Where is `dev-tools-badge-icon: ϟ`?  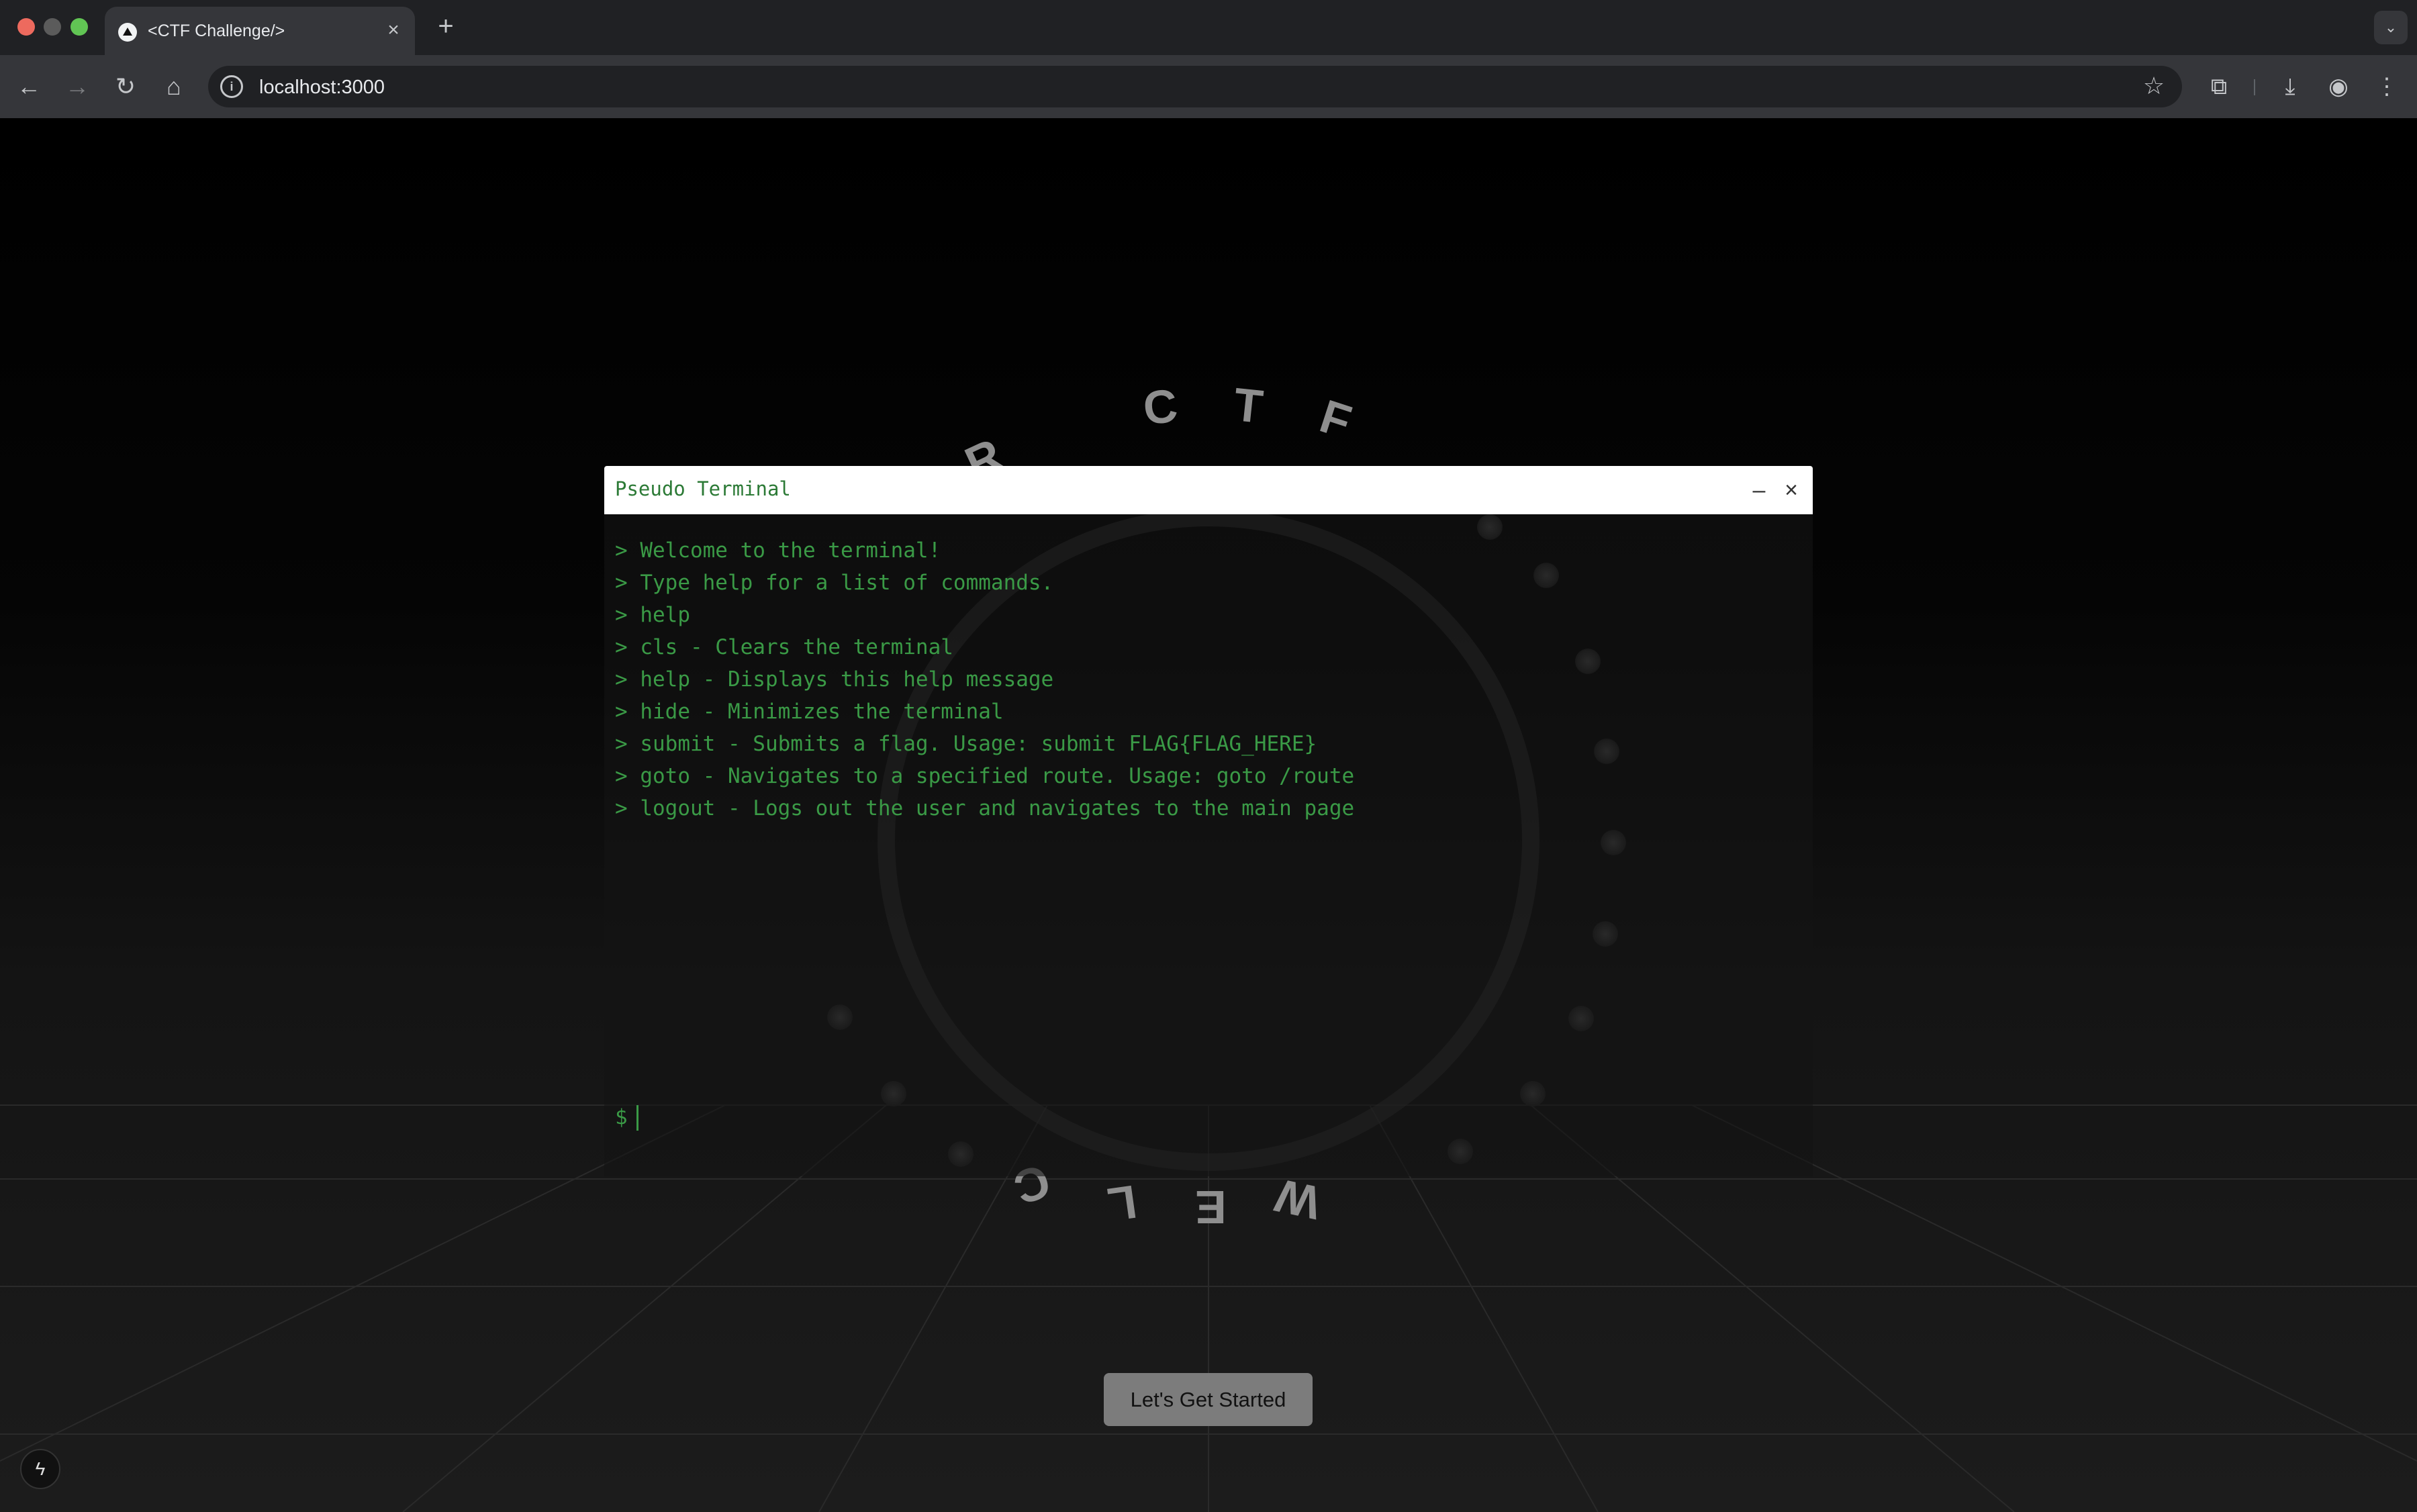 dev-tools-badge-icon: ϟ is located at coordinates (40, 1469).